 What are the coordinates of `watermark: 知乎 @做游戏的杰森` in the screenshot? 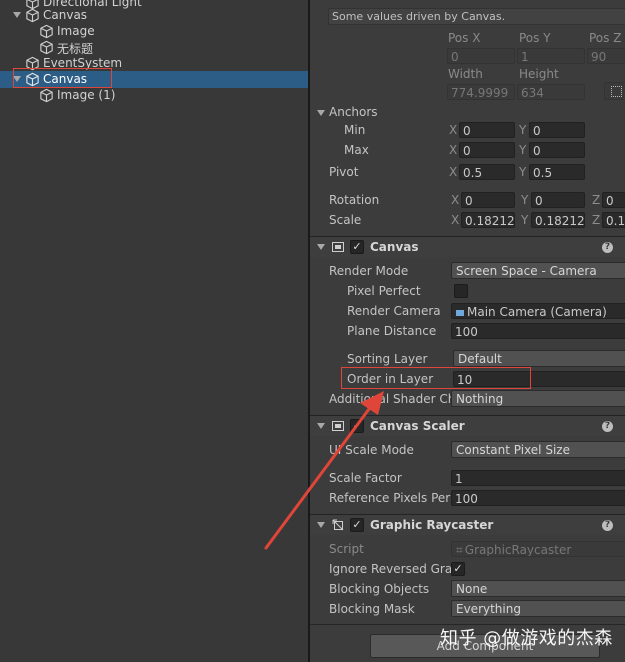 It's located at (526, 638).